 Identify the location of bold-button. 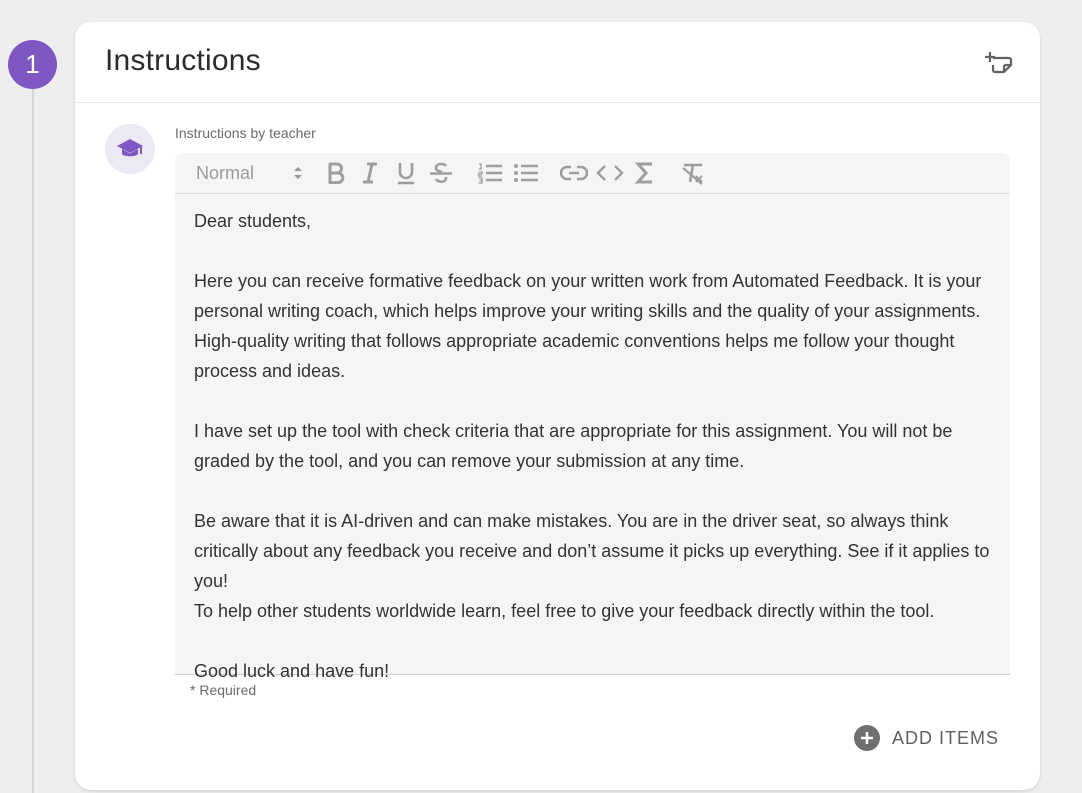
(336, 173).